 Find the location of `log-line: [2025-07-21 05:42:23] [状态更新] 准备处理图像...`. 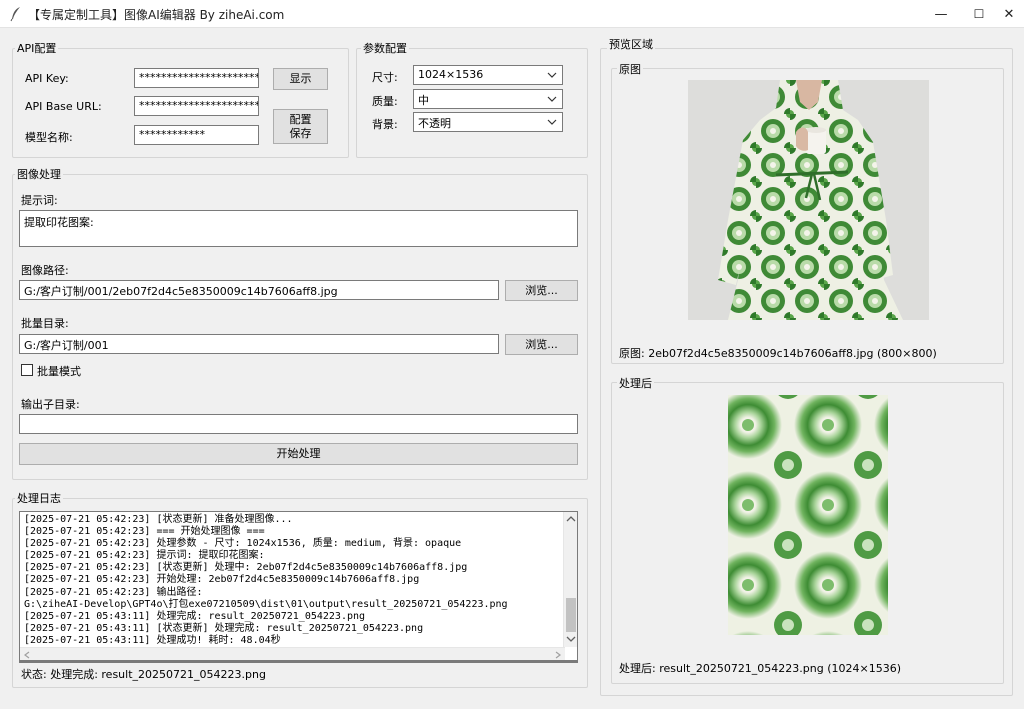

log-line: [2025-07-21 05:42:23] [状态更新] 准备处理图像... is located at coordinates (158, 519).